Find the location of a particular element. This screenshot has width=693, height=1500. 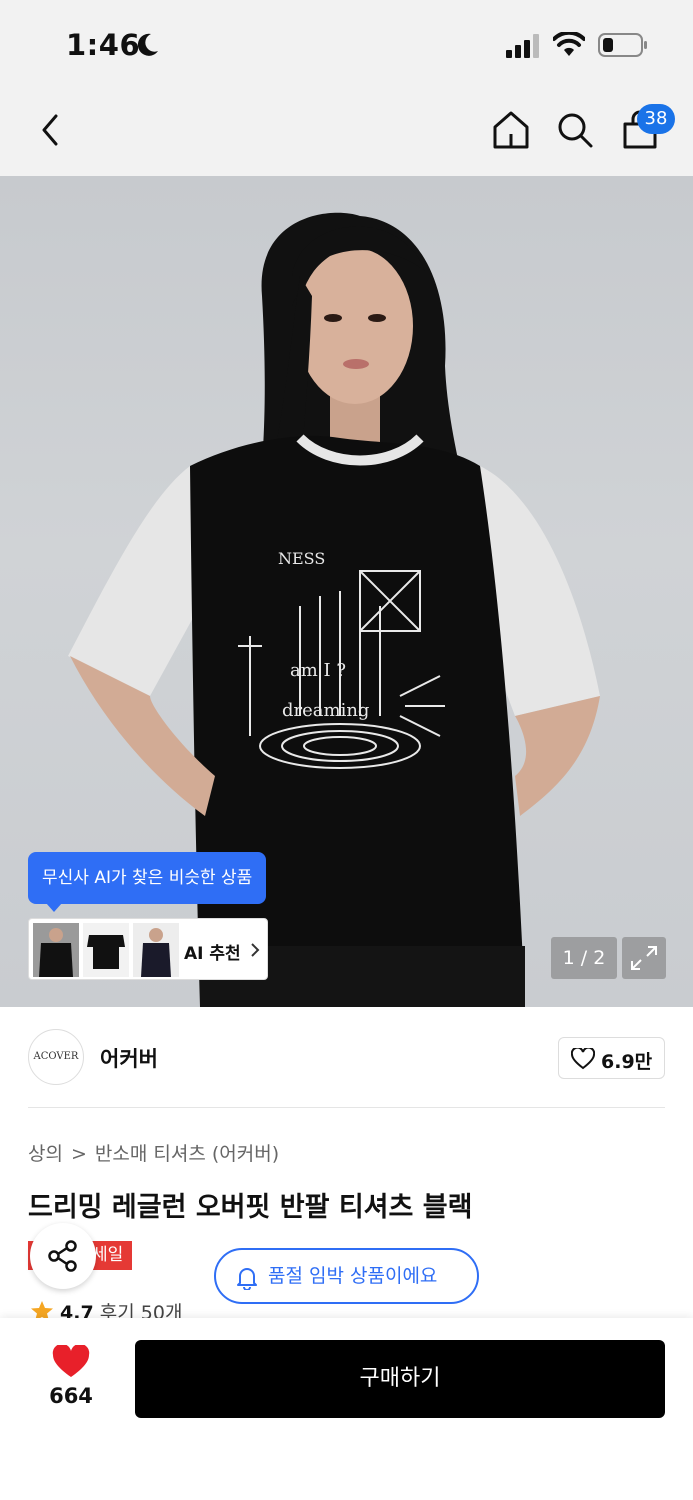

breadcrumb-level1: 상의 is located at coordinates (45, 1154).